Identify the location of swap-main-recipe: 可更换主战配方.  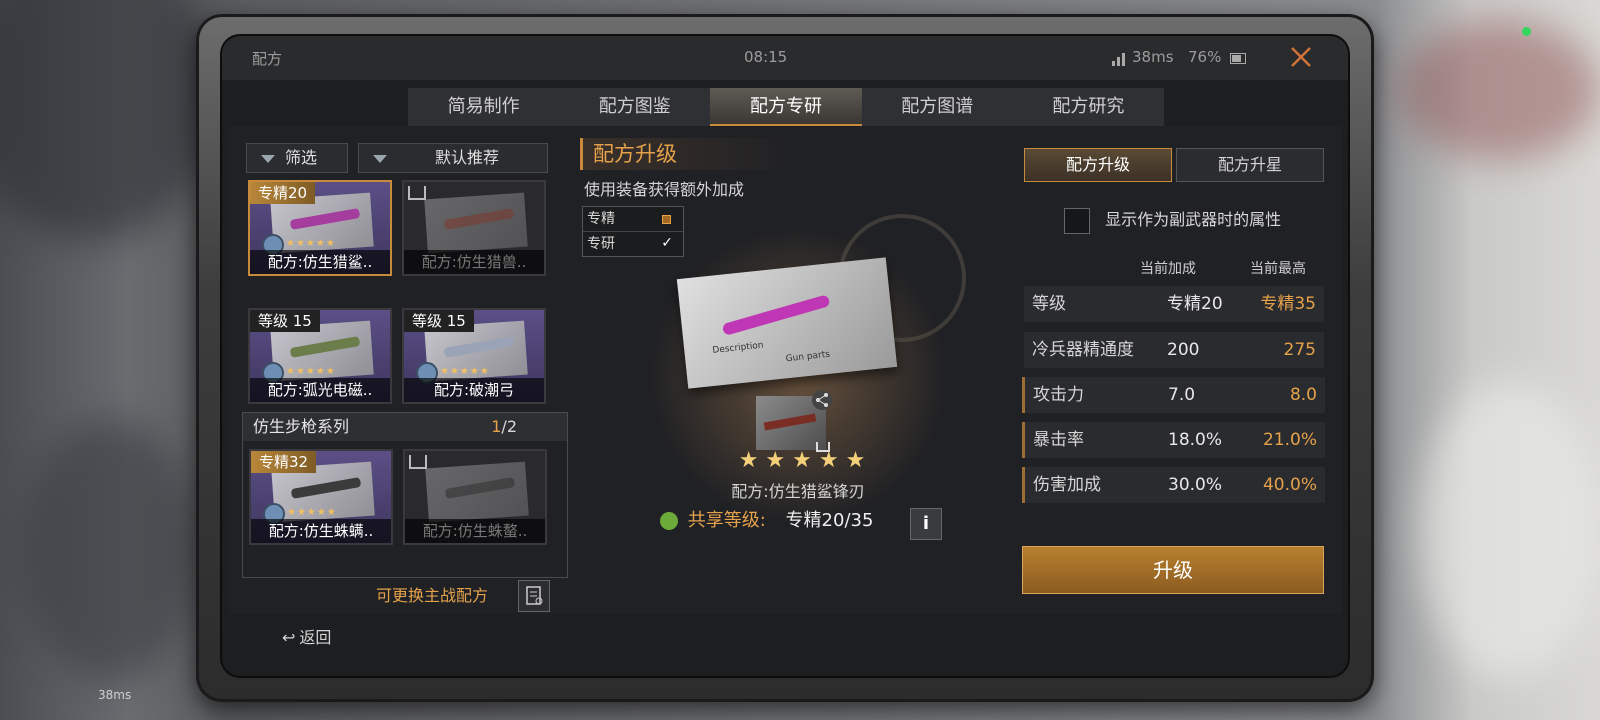
(432, 594).